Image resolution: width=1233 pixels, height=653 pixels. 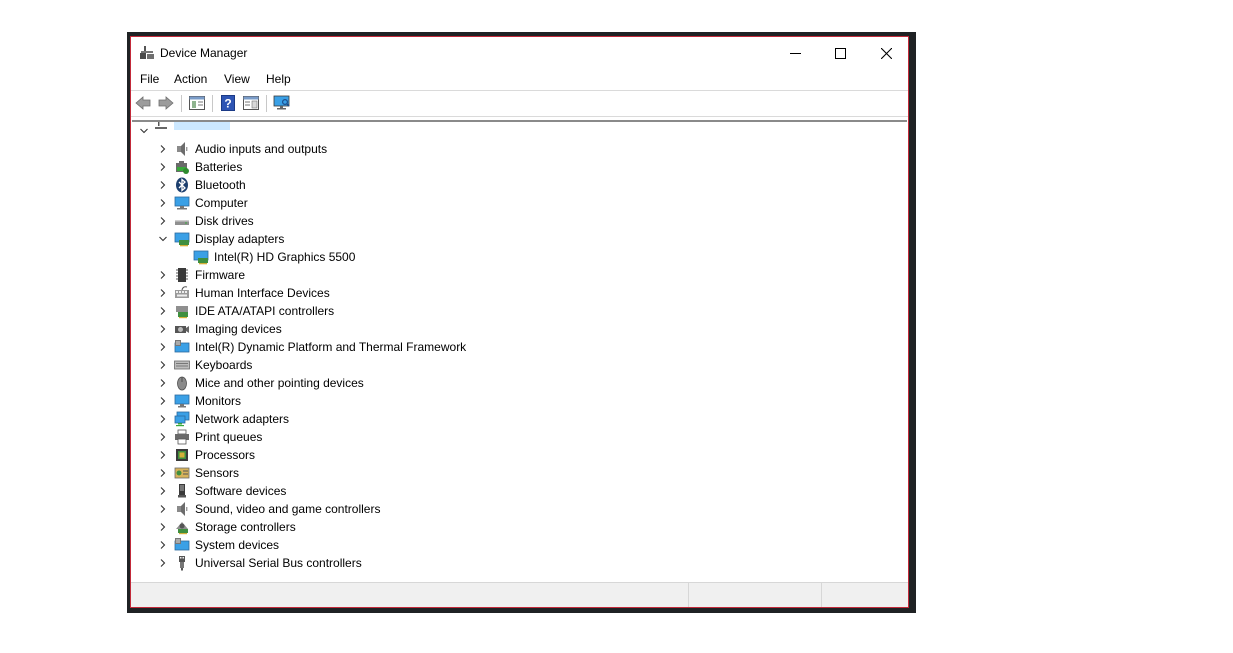 What do you see at coordinates (143, 103) in the screenshot?
I see `back-button` at bounding box center [143, 103].